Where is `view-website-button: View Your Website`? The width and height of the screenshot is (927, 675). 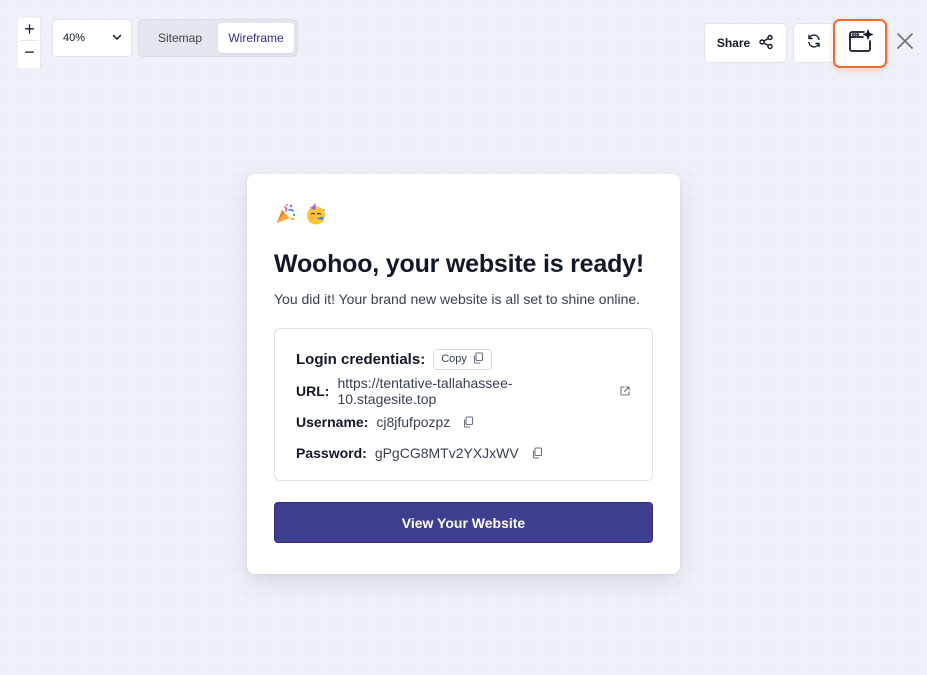 view-website-button: View Your Website is located at coordinates (463, 522).